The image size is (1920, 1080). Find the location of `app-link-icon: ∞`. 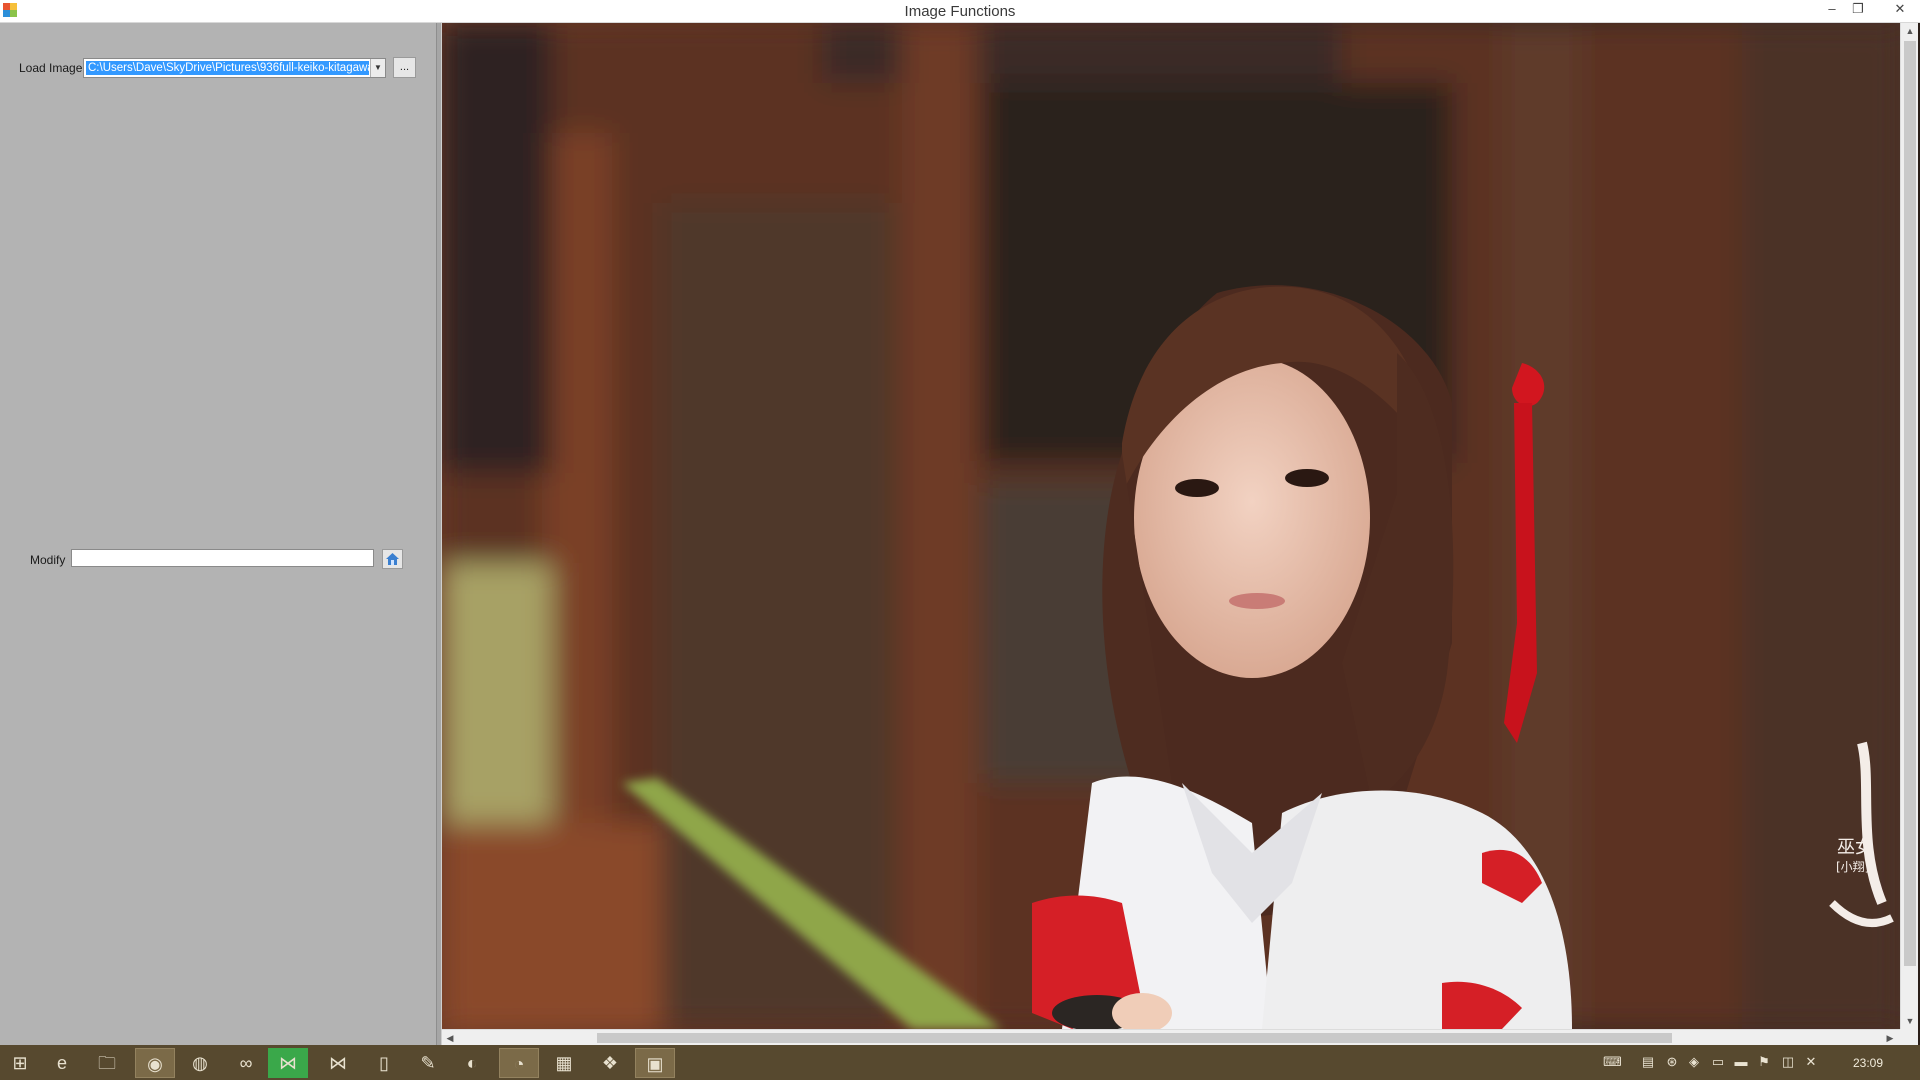

app-link-icon: ∞ is located at coordinates (246, 1063).